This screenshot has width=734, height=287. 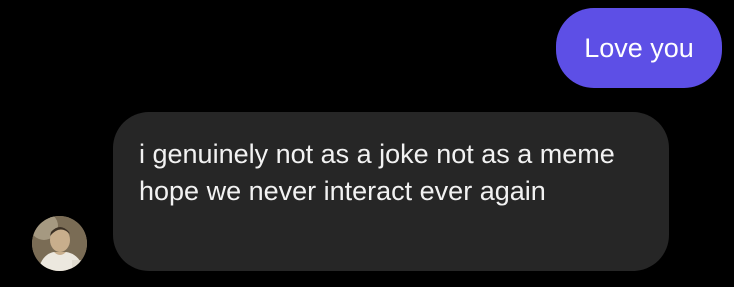 I want to click on outgoing-message-bubble: Love you, so click(x=639, y=48).